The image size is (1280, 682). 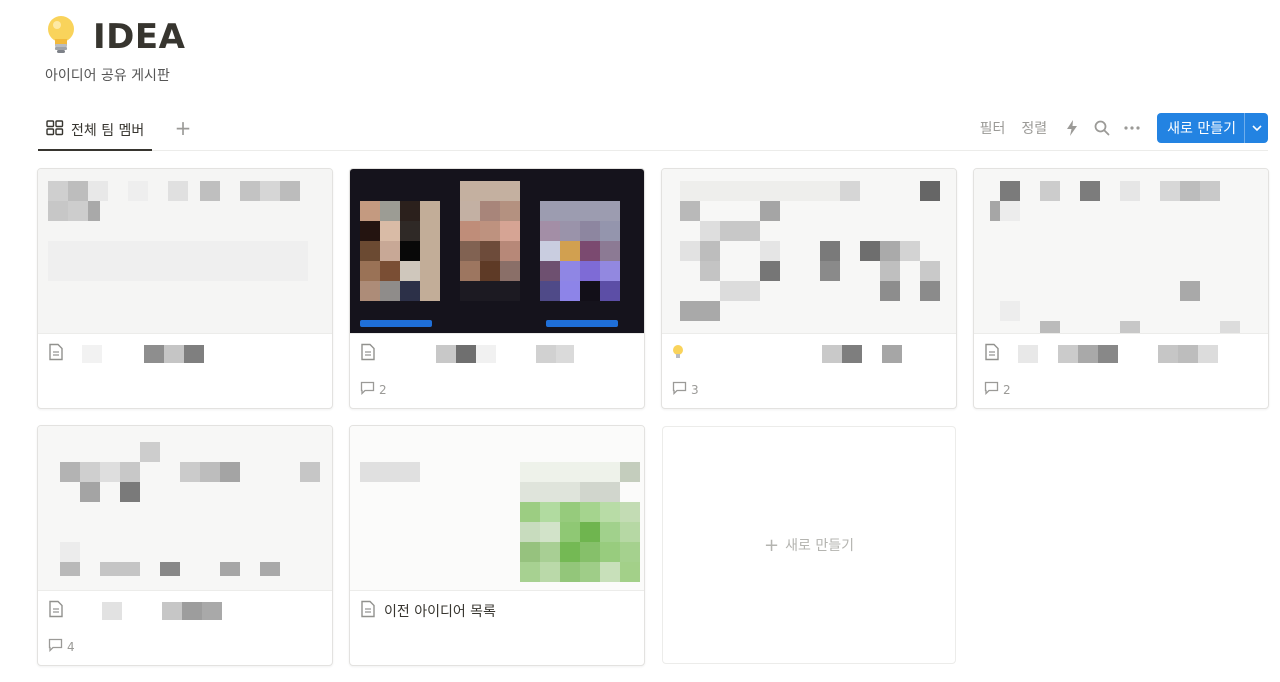 I want to click on gallery-icon, so click(x=55, y=130).